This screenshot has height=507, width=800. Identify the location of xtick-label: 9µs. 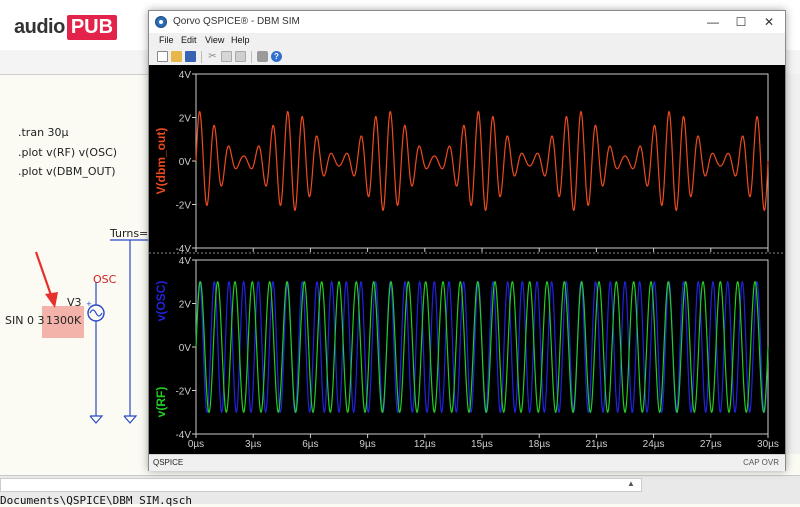
(367, 444).